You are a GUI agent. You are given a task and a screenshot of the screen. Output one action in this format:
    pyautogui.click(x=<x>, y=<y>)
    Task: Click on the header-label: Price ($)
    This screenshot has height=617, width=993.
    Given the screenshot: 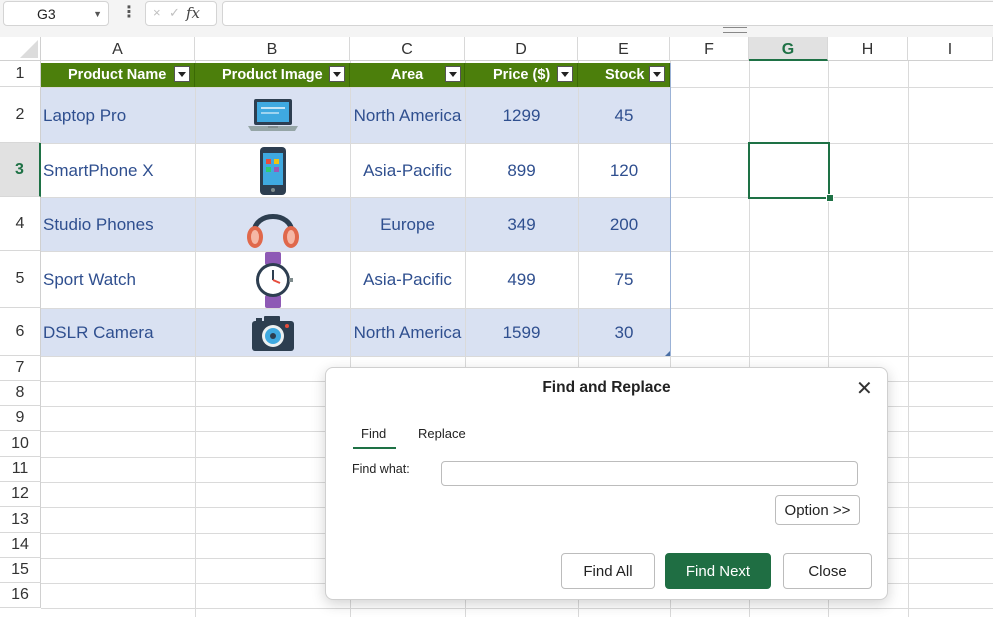 What is the action you would take?
    pyautogui.click(x=522, y=75)
    